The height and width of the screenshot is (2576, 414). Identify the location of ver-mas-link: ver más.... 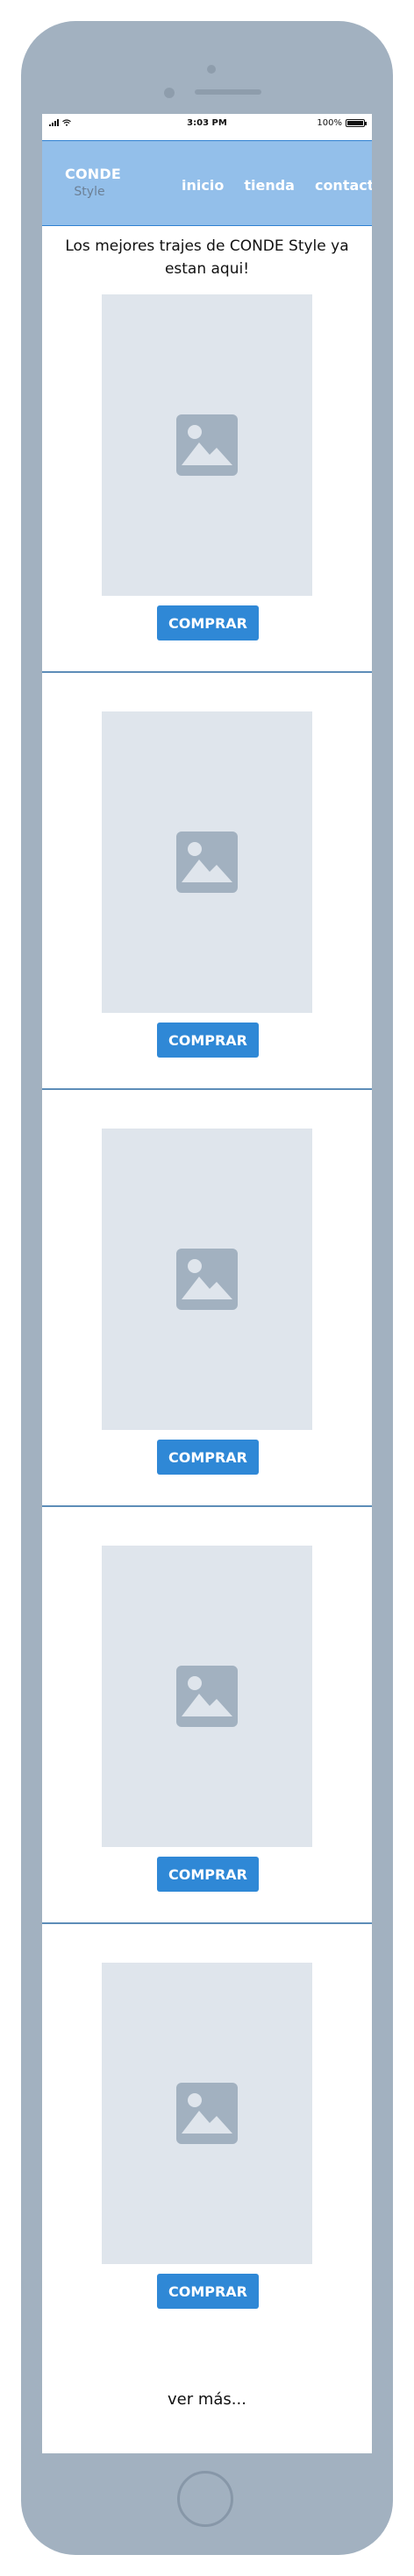
(207, 2399).